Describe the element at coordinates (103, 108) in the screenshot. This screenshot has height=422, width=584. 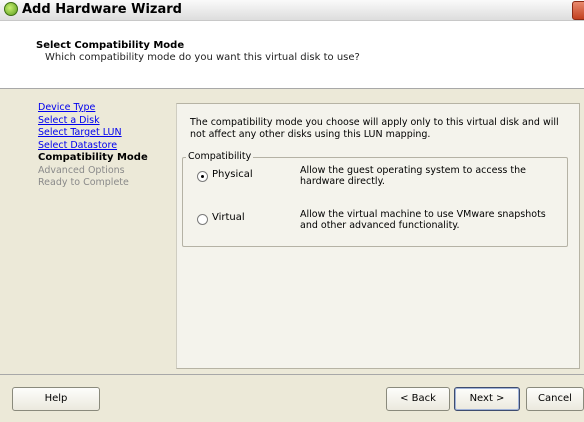
I see `step-device-type: Device Type` at that location.